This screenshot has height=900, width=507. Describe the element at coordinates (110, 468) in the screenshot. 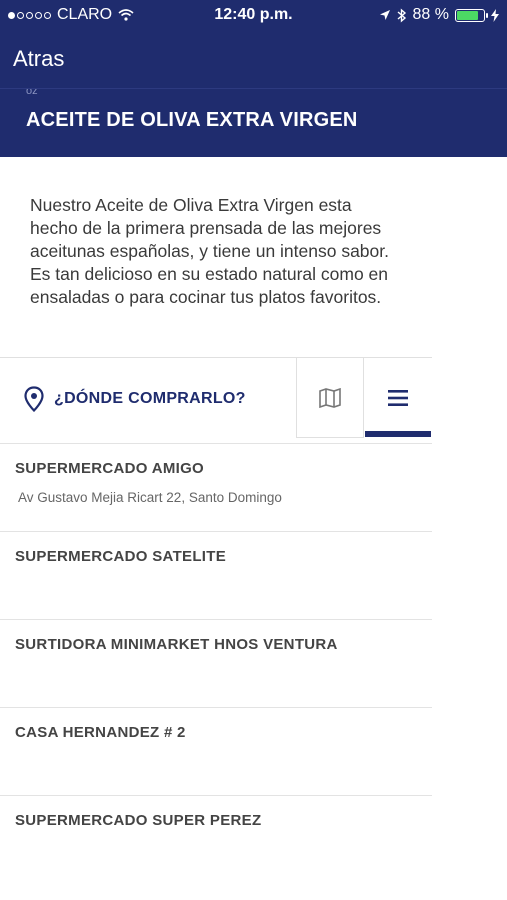

I see `store-name: SUPERMERCADO AMIGO` at that location.